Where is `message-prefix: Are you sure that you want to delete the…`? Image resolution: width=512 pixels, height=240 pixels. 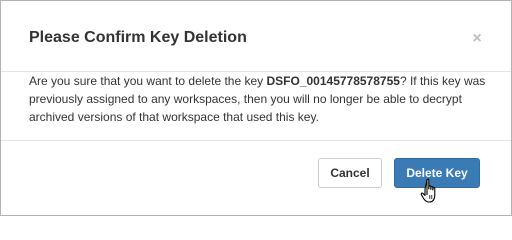
message-prefix: Are you sure that you want to delete the… is located at coordinates (148, 81).